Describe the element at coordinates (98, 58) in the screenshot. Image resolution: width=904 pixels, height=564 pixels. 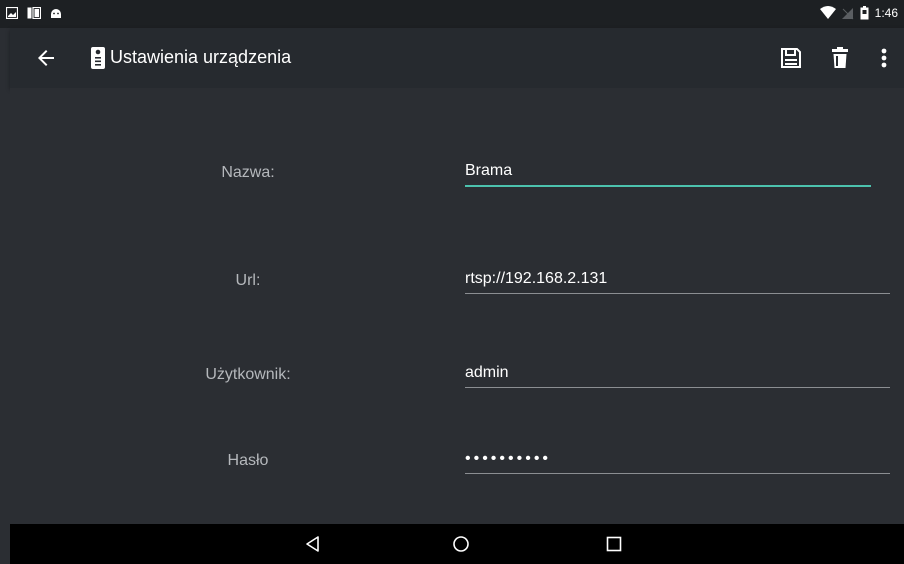
I see `intercom-icon` at that location.